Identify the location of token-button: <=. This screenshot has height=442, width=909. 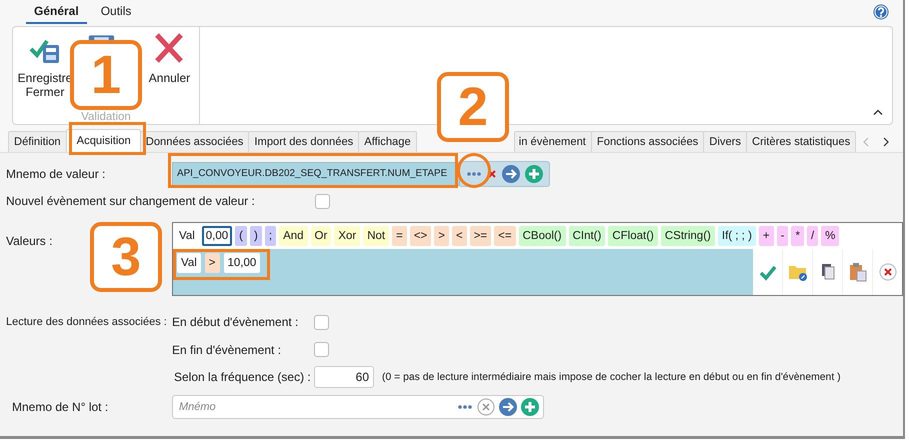
(505, 236).